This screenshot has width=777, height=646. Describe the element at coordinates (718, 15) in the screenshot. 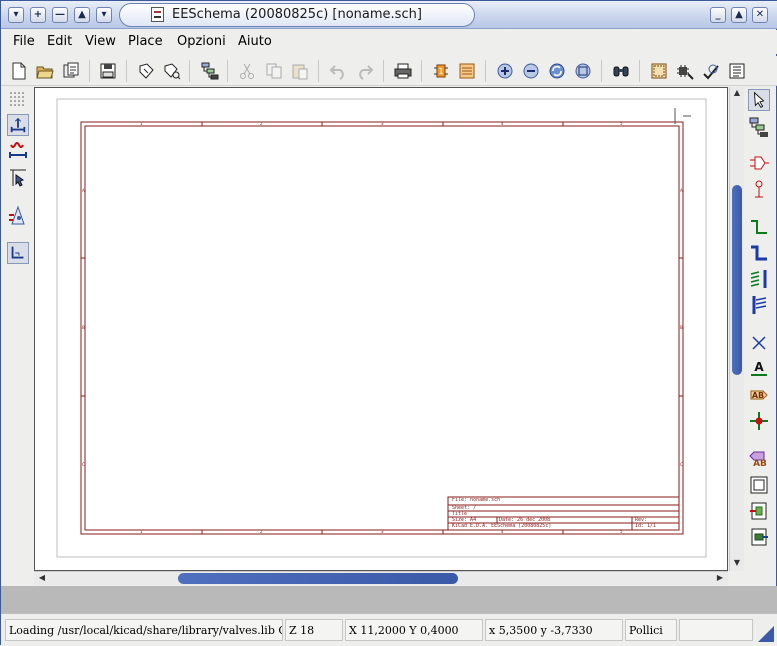

I see `window-minimize-button: _` at that location.